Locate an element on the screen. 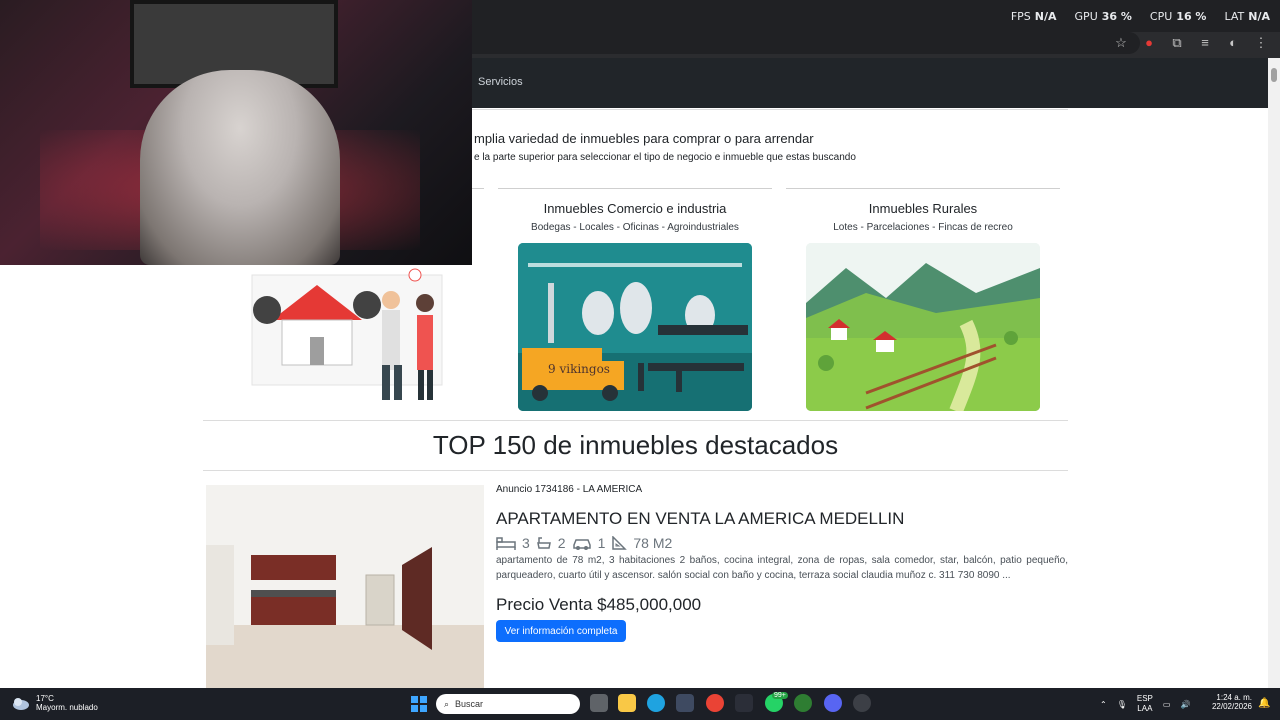 This screenshot has height=720, width=1280. bath-icon is located at coordinates (543, 543).